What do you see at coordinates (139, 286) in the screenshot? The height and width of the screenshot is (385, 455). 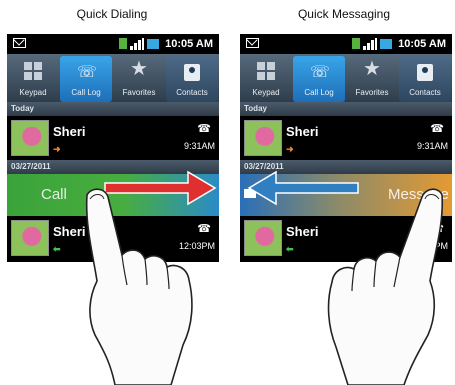 I see `left-hand-illustration` at bounding box center [139, 286].